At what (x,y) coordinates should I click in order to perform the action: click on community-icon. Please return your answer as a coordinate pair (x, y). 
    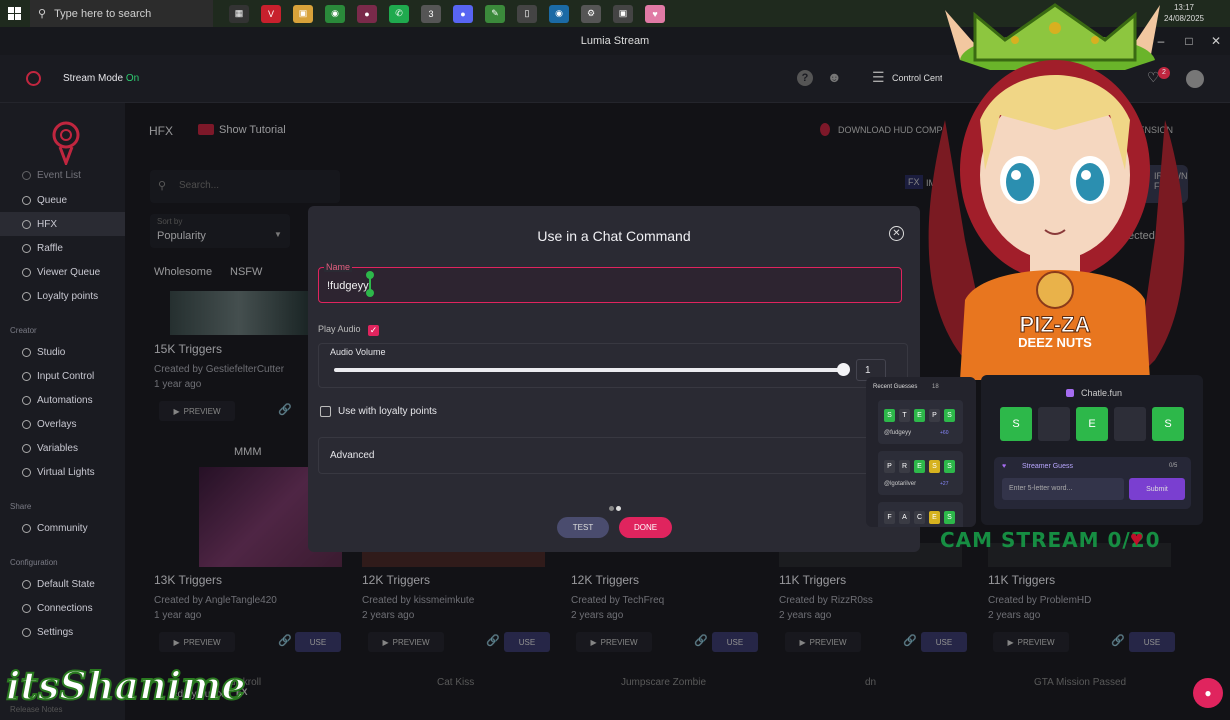
    Looking at the image, I should click on (26, 528).